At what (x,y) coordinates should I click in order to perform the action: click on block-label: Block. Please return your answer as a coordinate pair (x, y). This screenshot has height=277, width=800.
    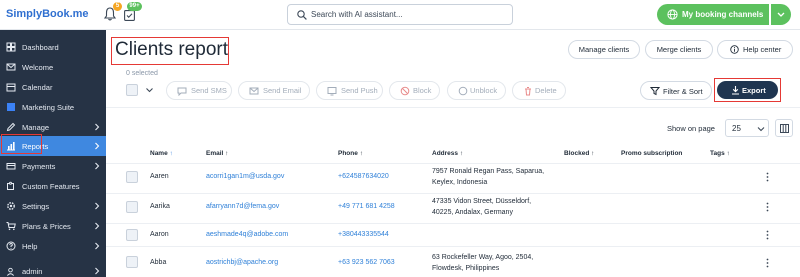
    Looking at the image, I should click on (422, 90).